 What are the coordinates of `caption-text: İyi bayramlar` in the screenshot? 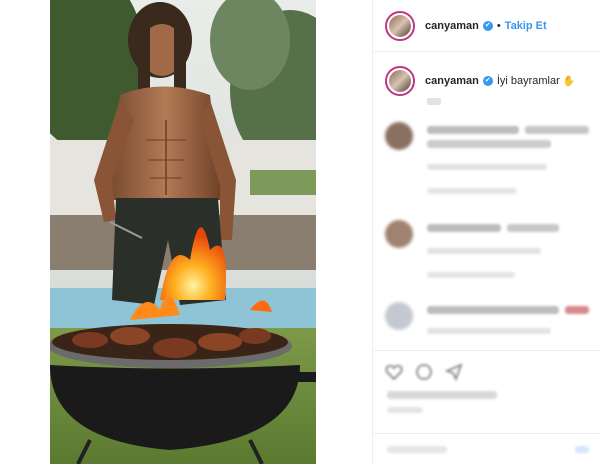 It's located at (528, 81).